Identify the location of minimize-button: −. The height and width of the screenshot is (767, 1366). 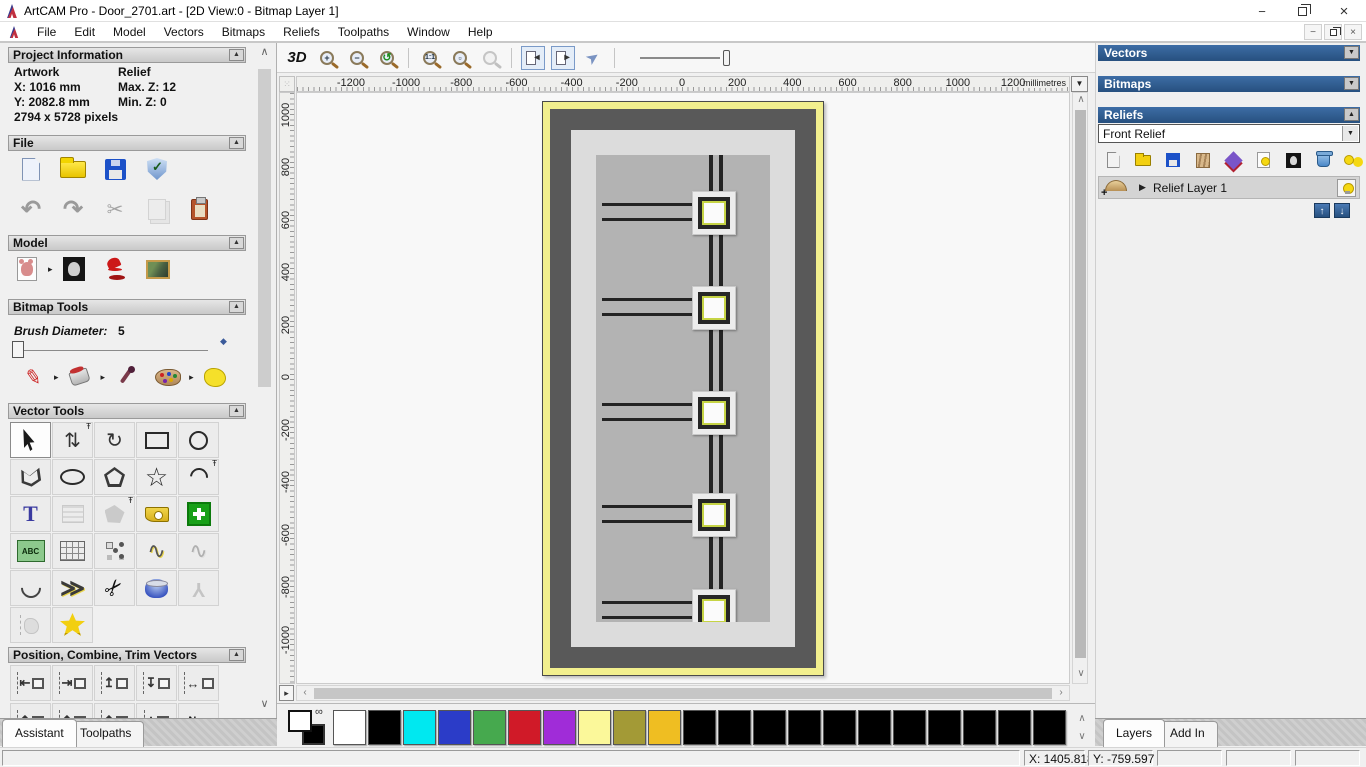
(1262, 11).